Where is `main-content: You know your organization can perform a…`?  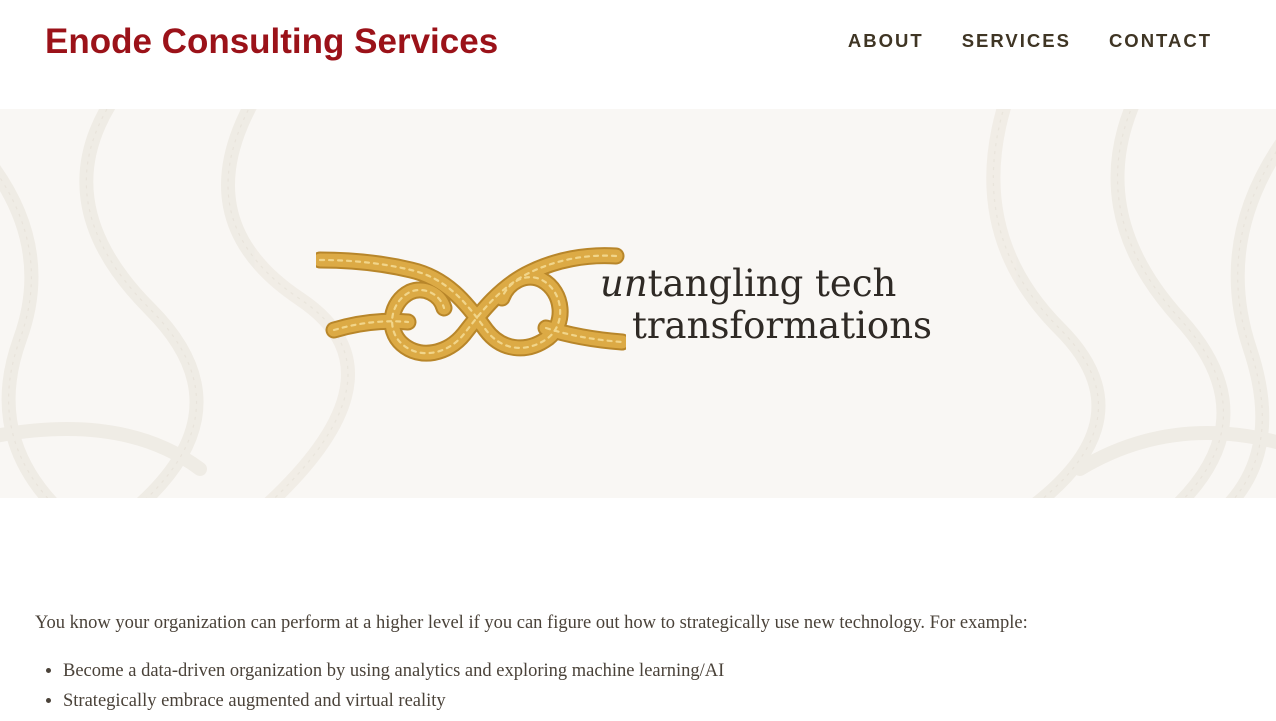
main-content: You know your organization can perform a… is located at coordinates (635, 663).